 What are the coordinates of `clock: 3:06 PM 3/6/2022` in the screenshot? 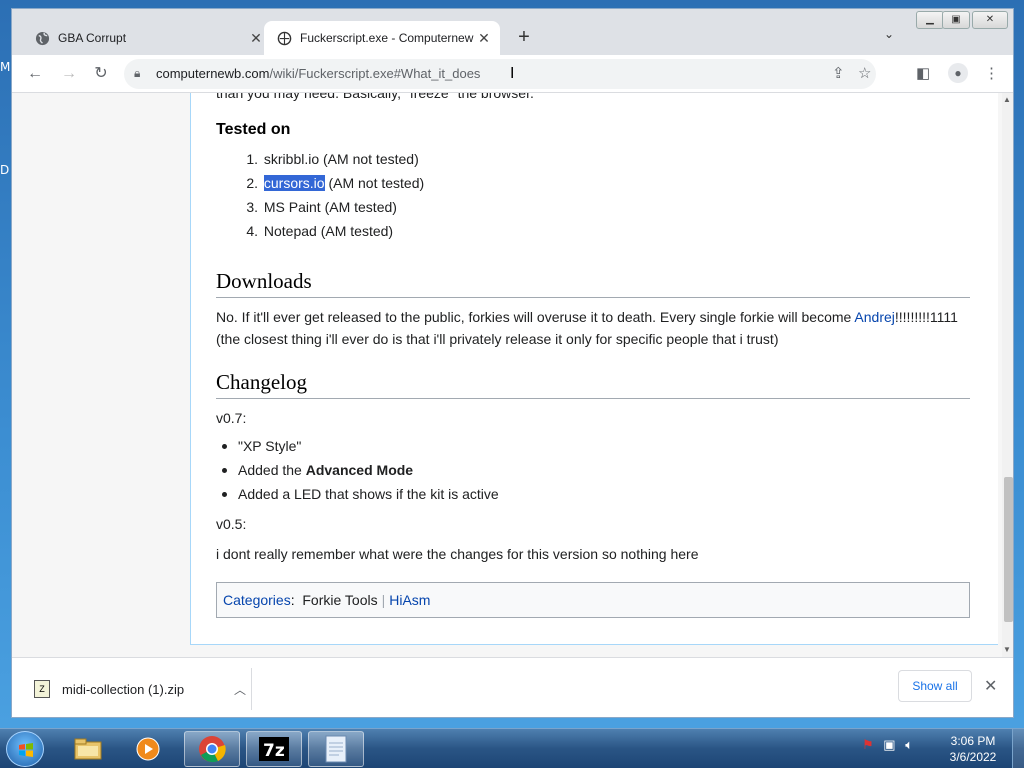 It's located at (973, 749).